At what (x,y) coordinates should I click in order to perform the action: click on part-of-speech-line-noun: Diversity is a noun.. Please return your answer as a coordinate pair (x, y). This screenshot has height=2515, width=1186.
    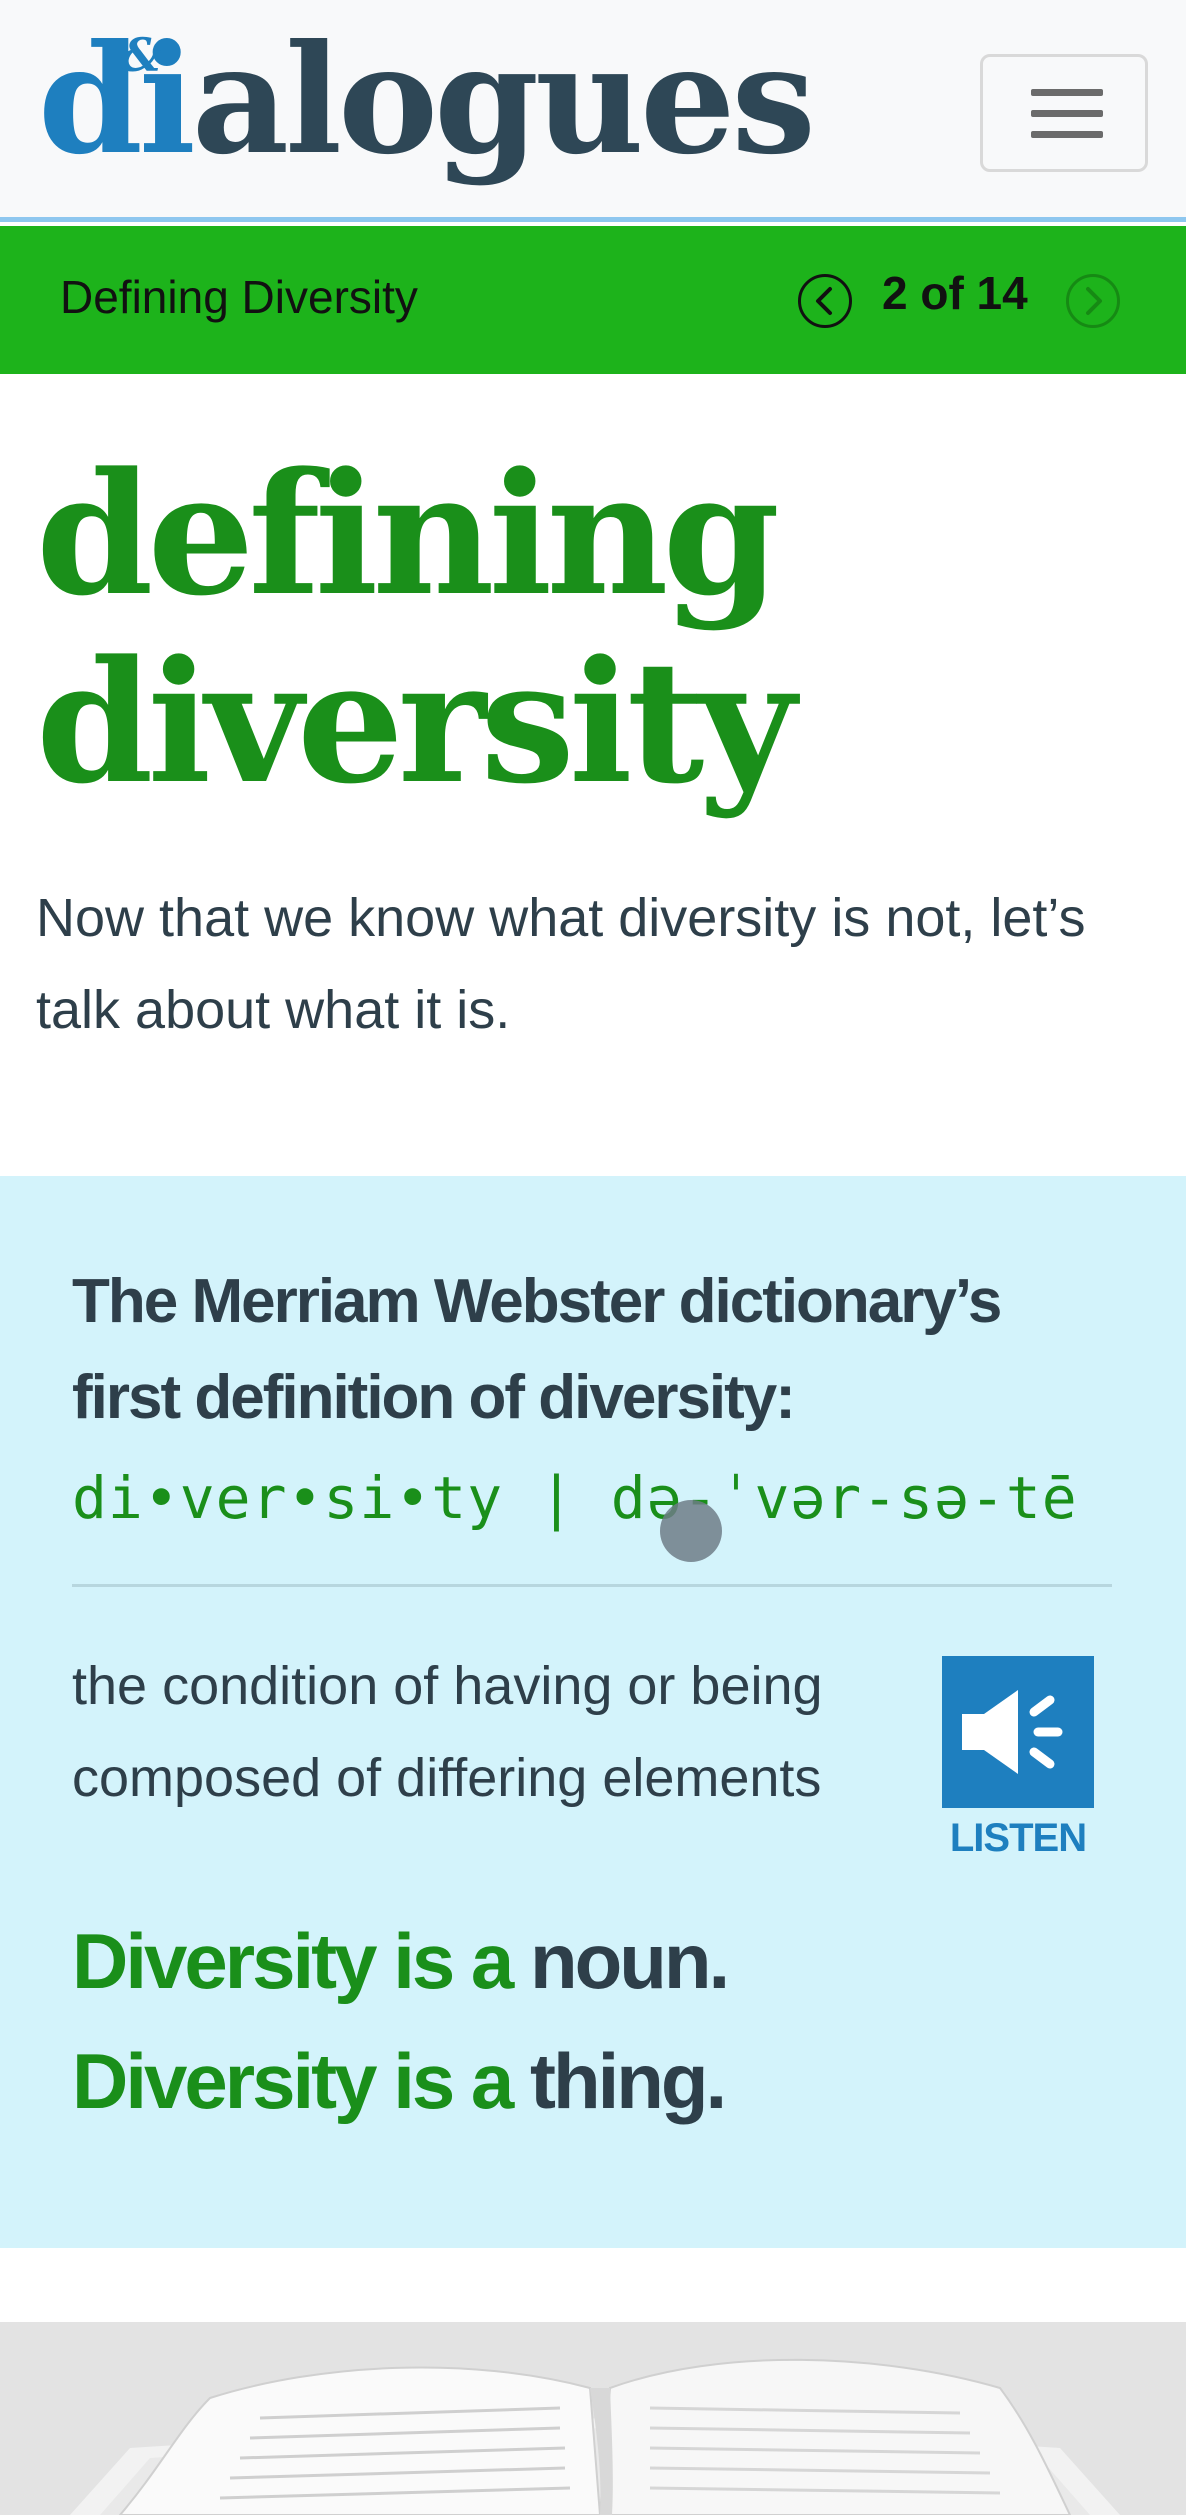
    Looking at the image, I should click on (401, 1961).